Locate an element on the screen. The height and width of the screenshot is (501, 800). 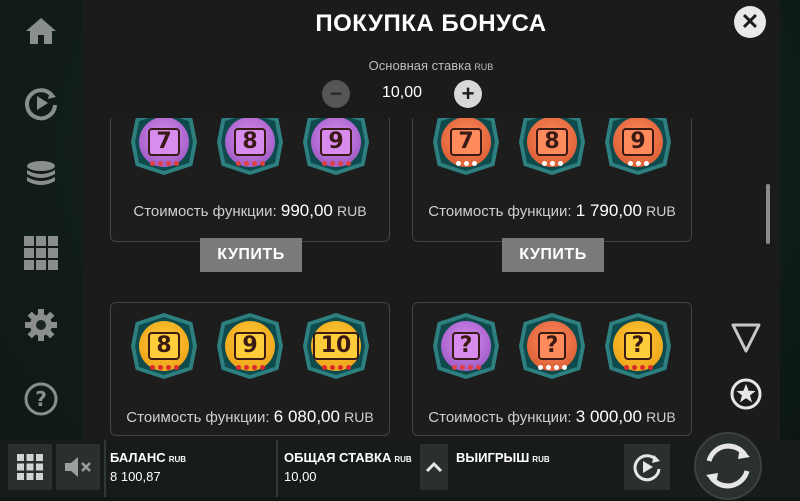
stake-control: − 10,00 + is located at coordinates (402, 95).